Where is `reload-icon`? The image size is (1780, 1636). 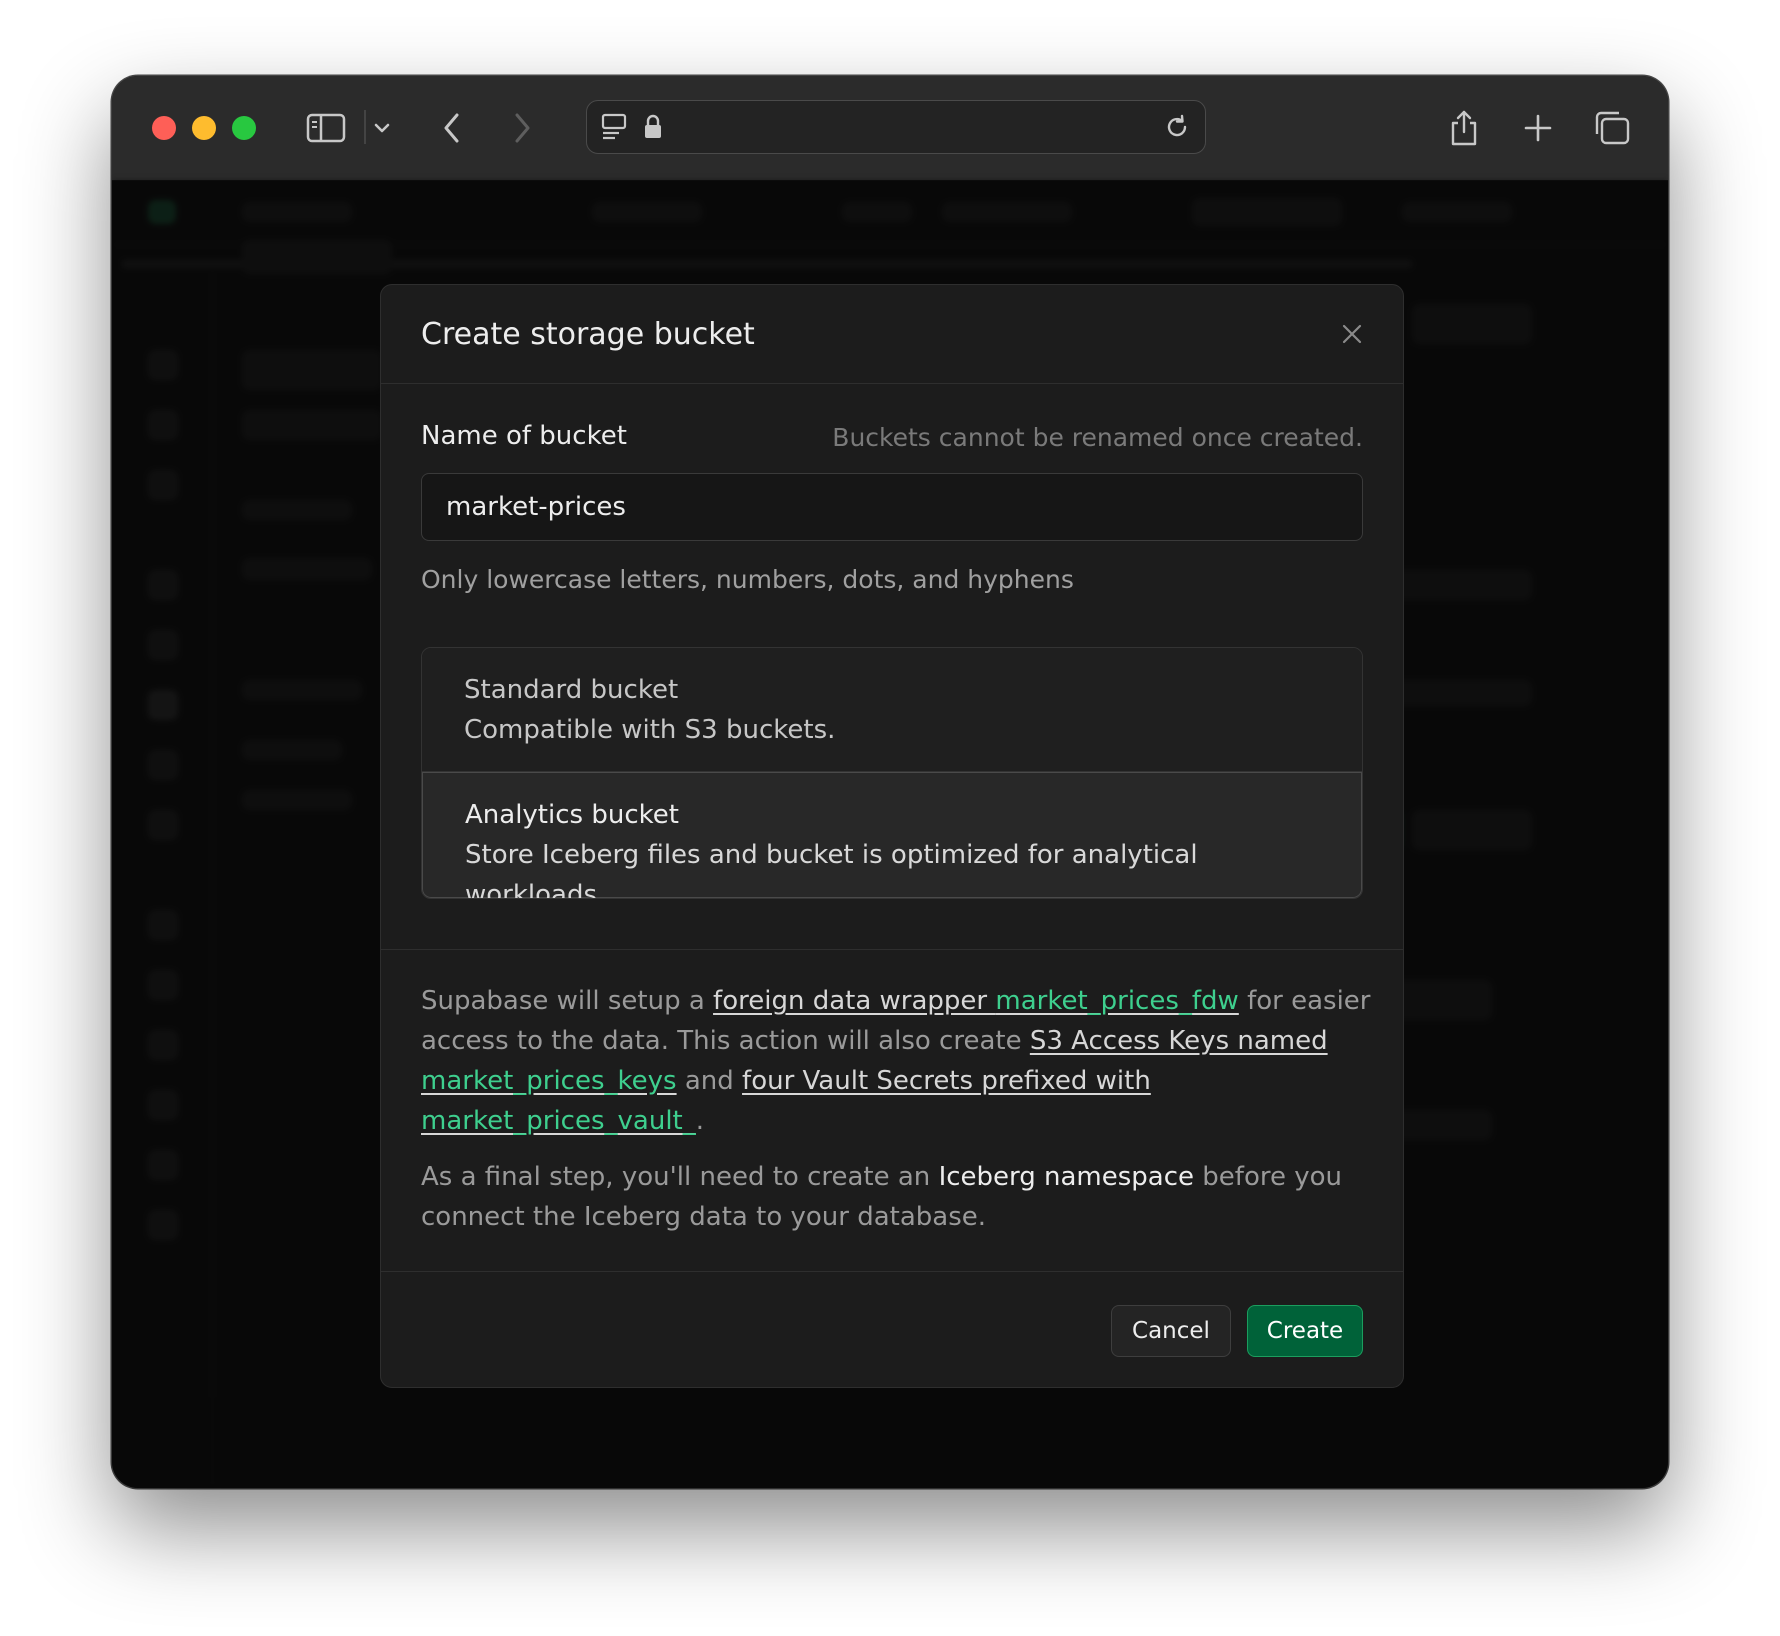 reload-icon is located at coordinates (1177, 129).